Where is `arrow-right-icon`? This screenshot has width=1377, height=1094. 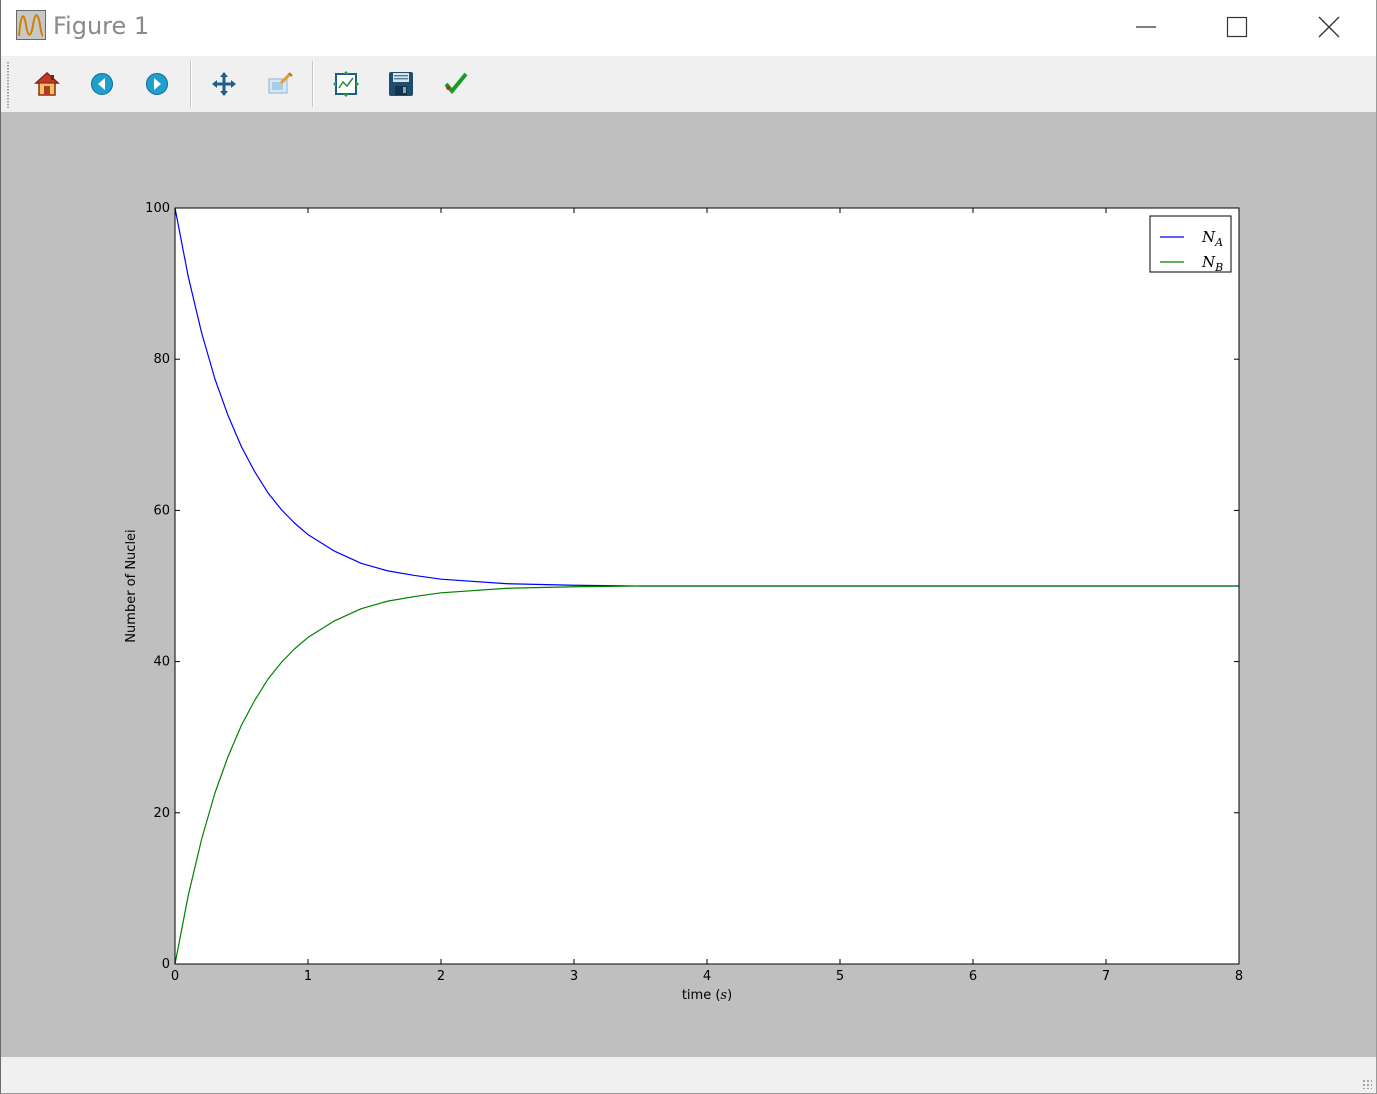 arrow-right-icon is located at coordinates (157, 84).